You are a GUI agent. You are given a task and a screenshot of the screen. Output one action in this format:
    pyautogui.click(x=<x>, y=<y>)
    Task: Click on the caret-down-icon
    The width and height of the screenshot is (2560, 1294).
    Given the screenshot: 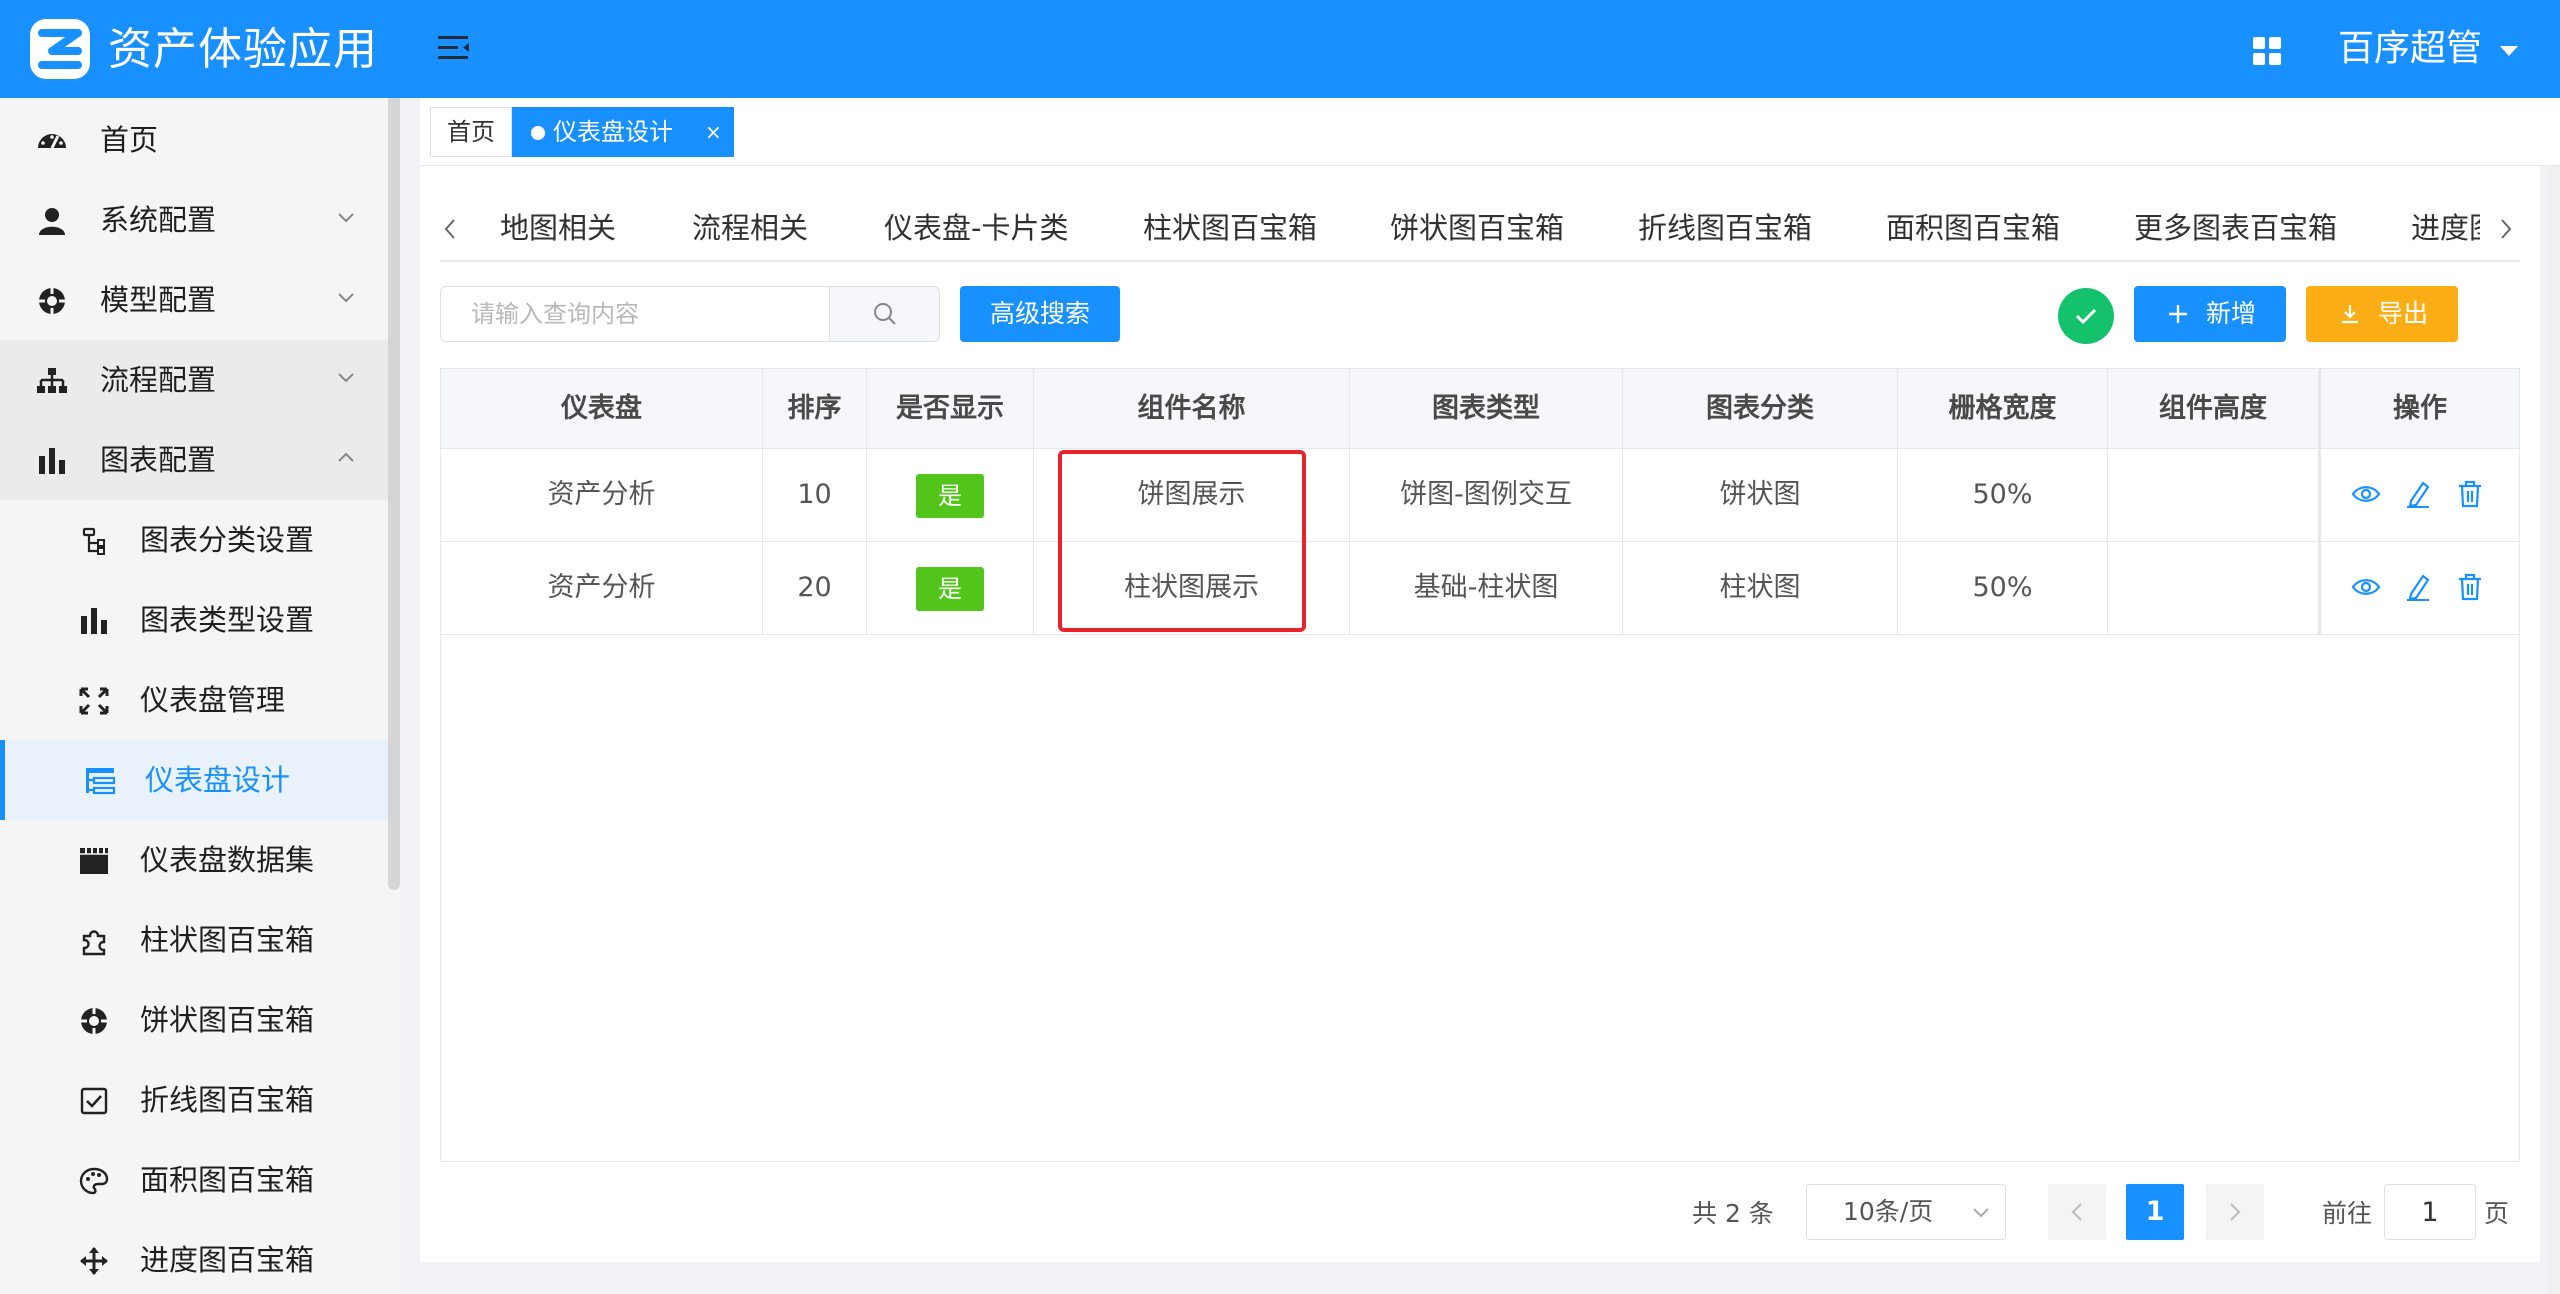 What is the action you would take?
    pyautogui.click(x=2509, y=51)
    